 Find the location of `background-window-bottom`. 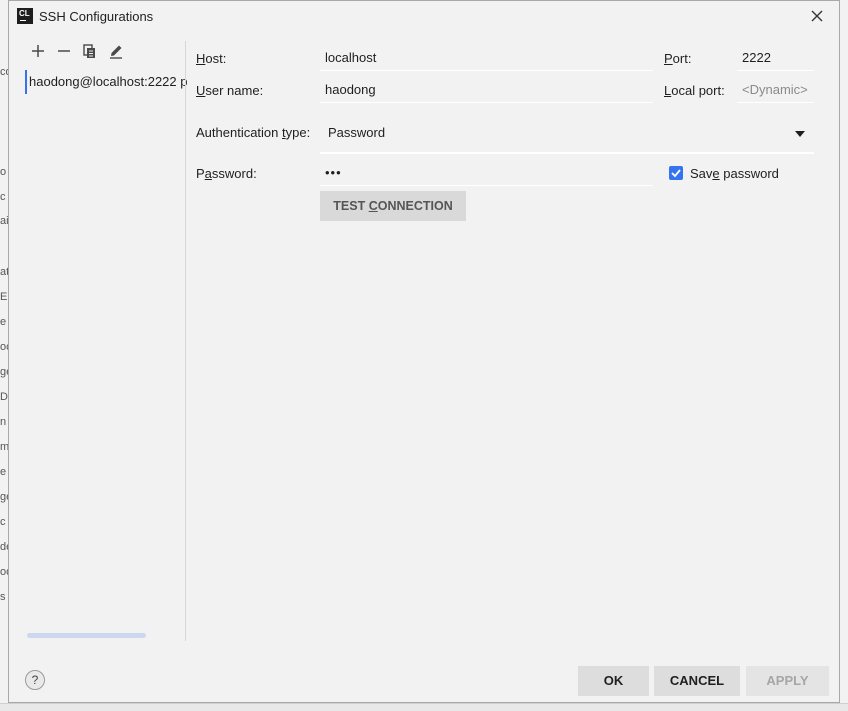

background-window-bottom is located at coordinates (424, 707).